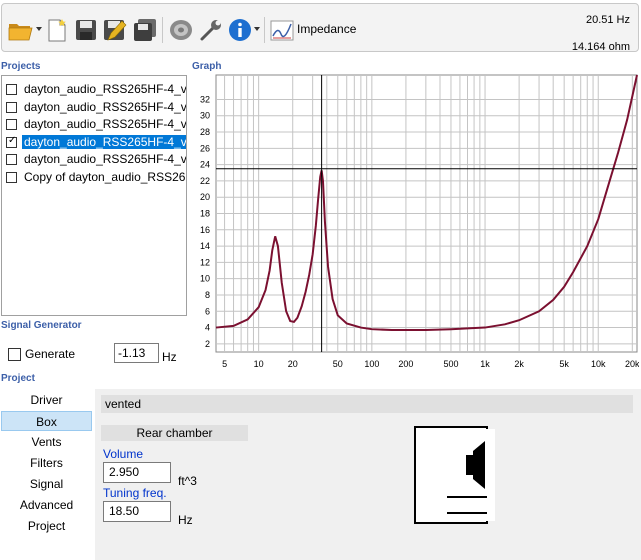  What do you see at coordinates (105, 176) in the screenshot?
I see `project-label: Copy of dayton_audio_RSS265` at bounding box center [105, 176].